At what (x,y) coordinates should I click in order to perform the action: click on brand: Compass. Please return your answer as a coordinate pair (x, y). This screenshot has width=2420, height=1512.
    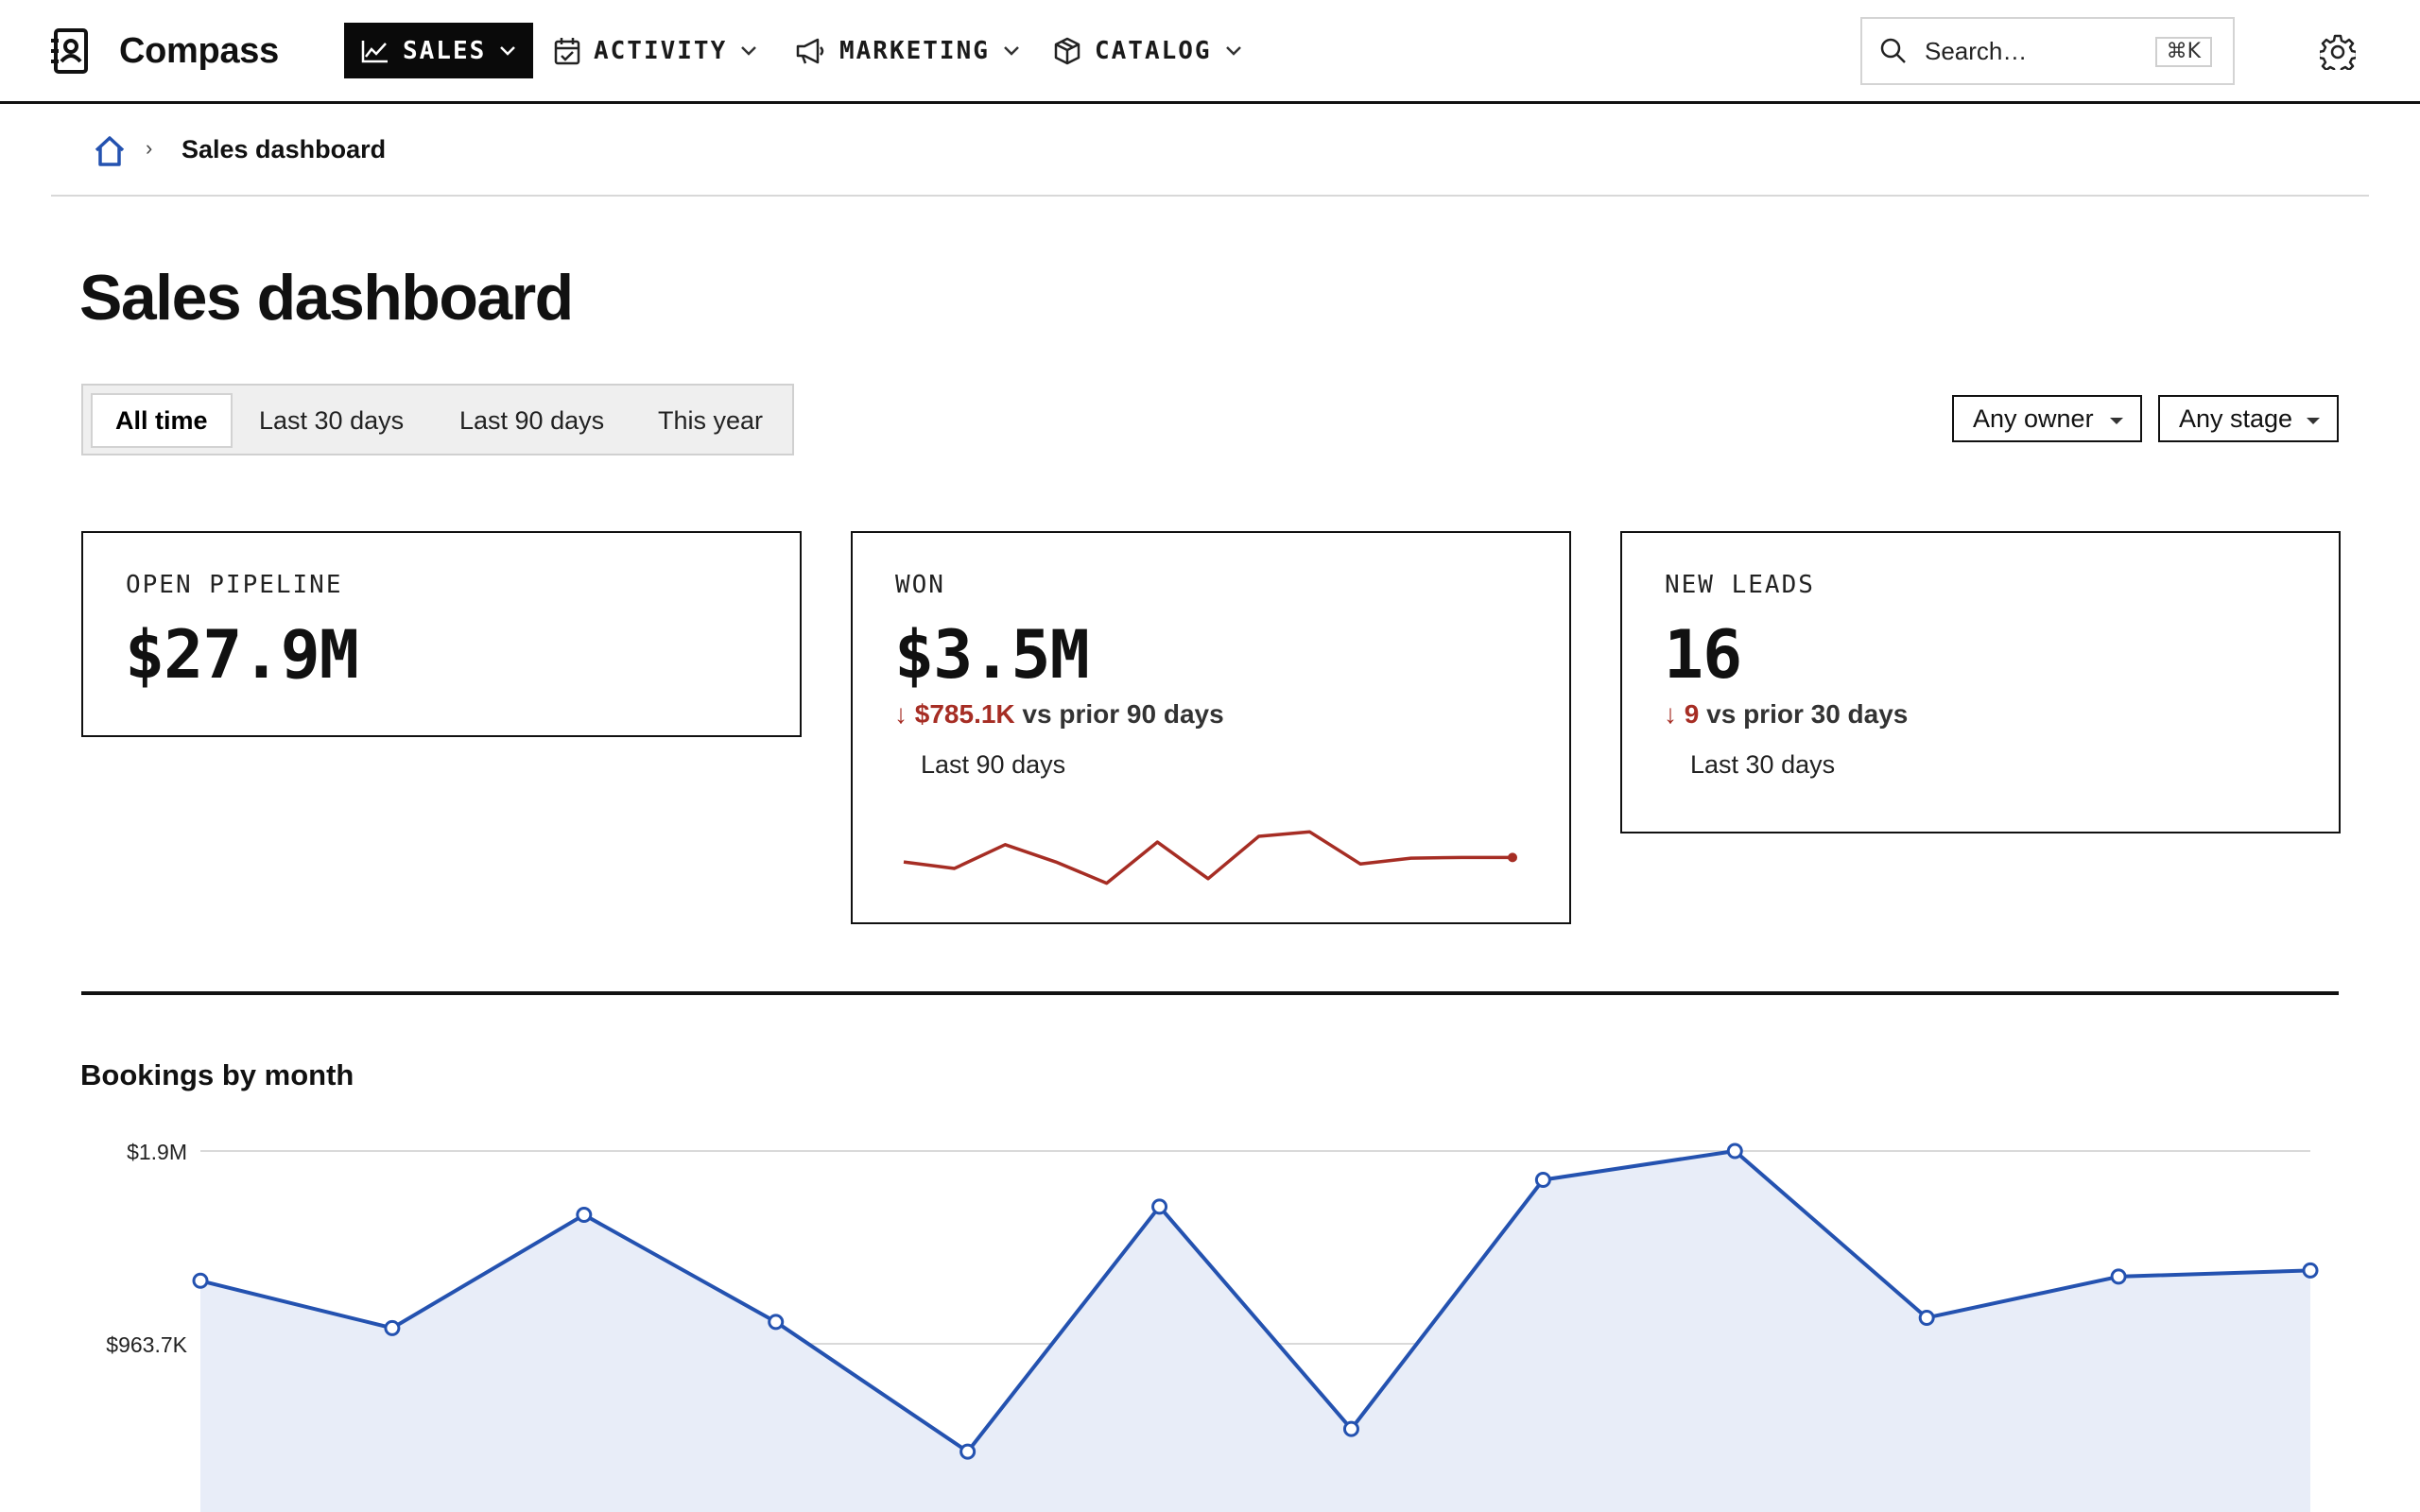
    Looking at the image, I should click on (164, 51).